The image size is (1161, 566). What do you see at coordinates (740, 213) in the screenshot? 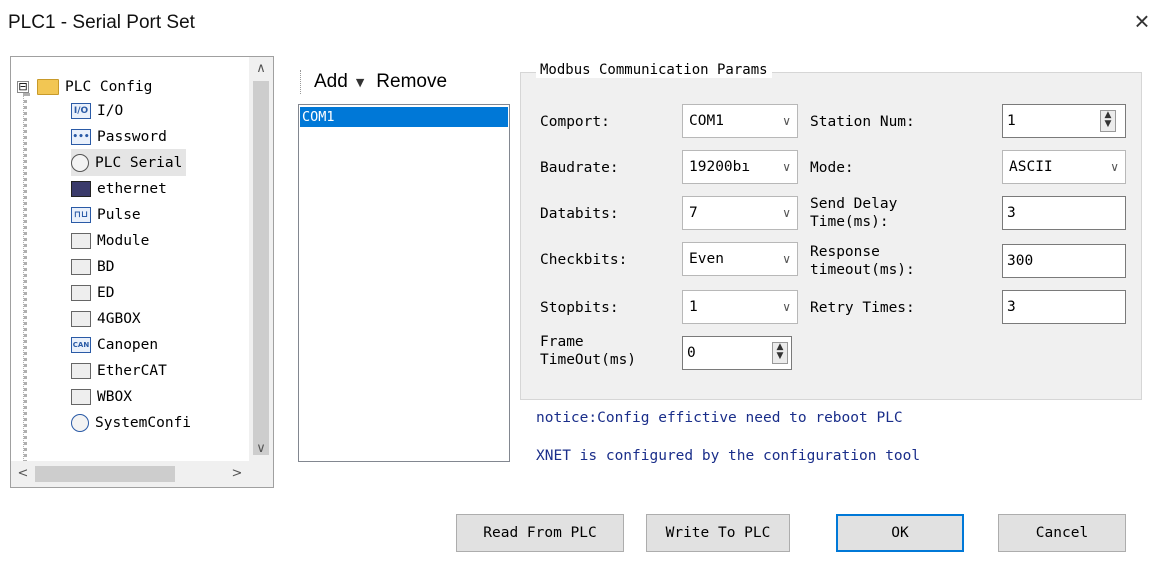
I see `databits-select: 7 ∨` at bounding box center [740, 213].